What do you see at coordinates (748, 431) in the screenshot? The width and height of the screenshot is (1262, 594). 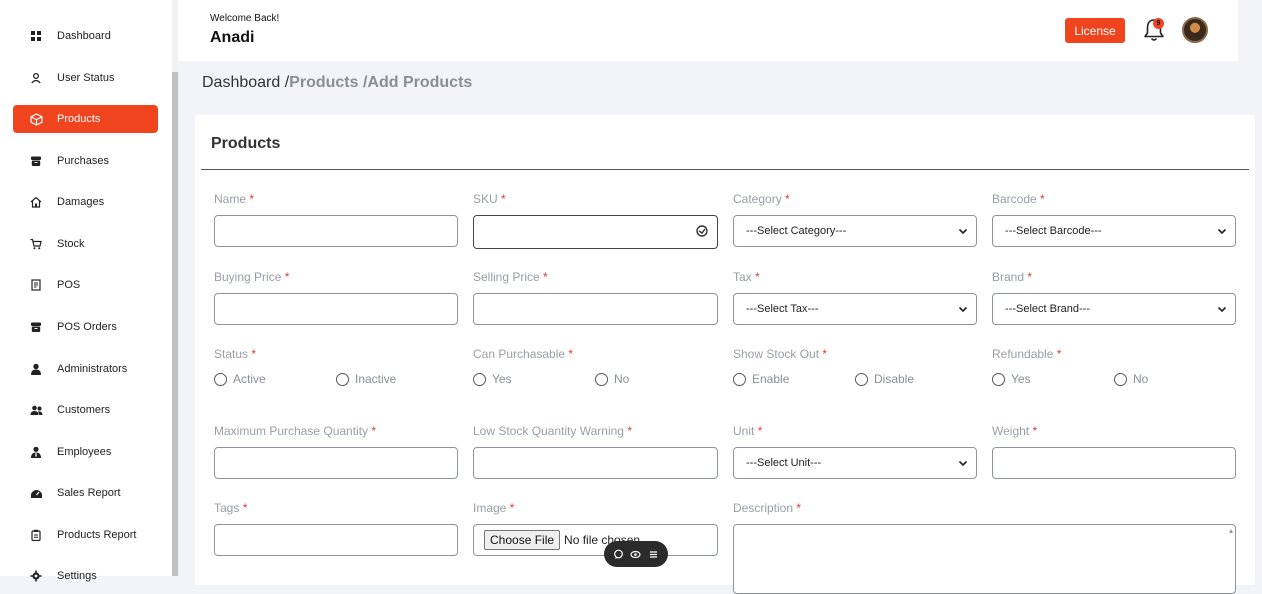 I see `unit-label: Unit *` at bounding box center [748, 431].